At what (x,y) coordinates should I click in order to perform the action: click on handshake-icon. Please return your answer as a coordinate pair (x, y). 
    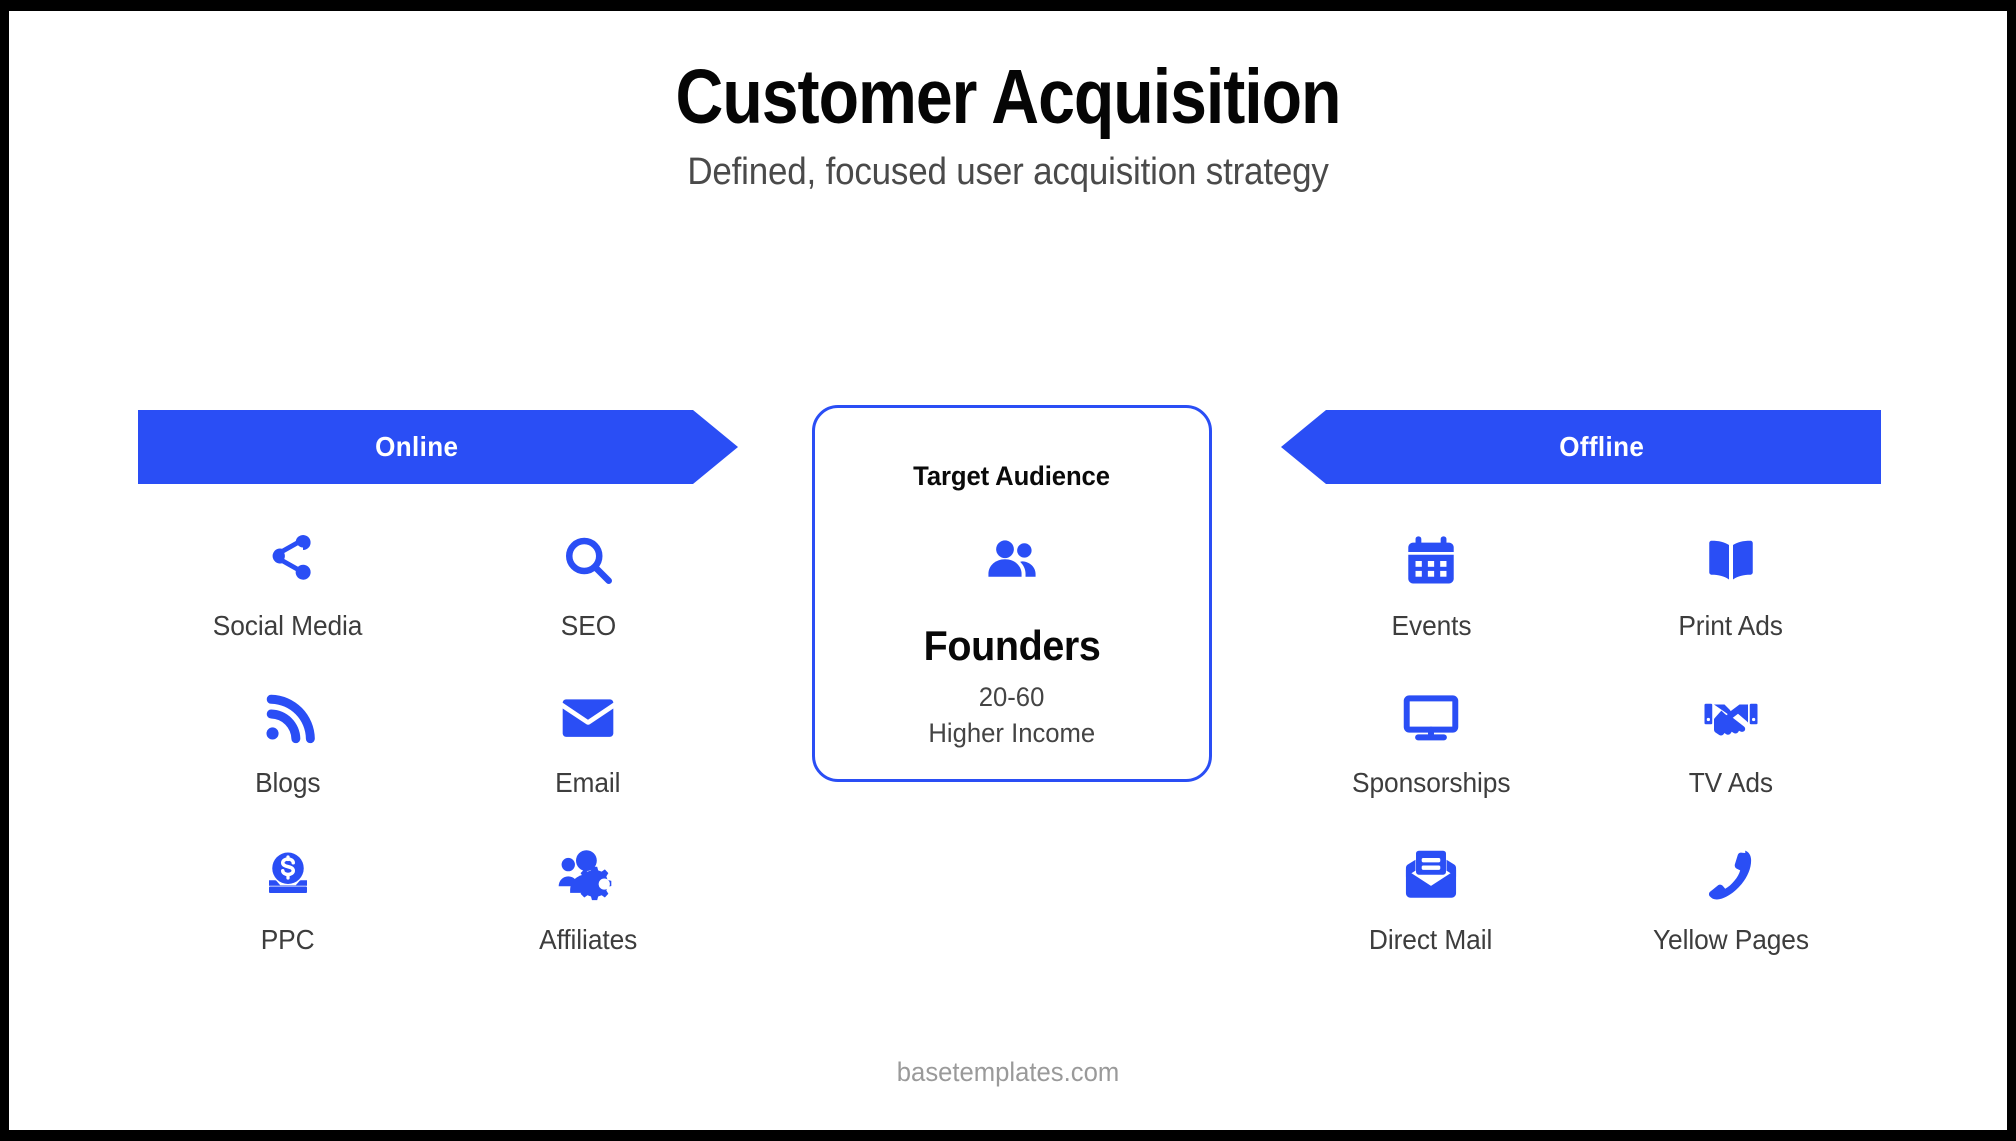
    Looking at the image, I should click on (1731, 718).